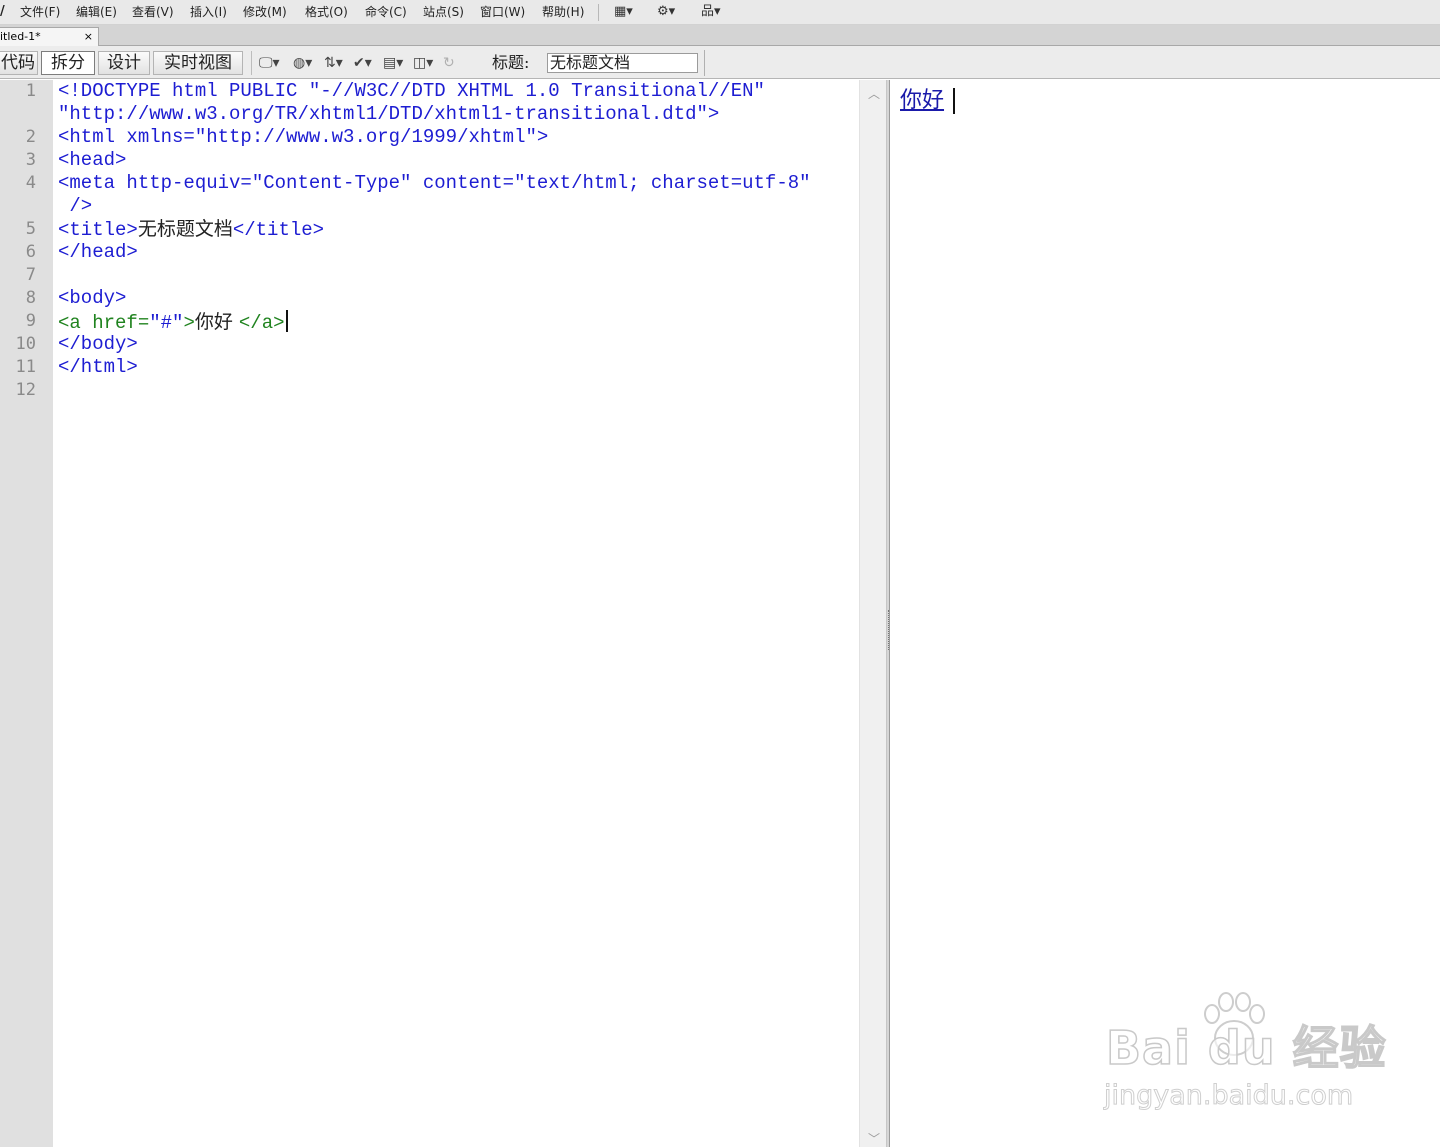  What do you see at coordinates (30, 229) in the screenshot?
I see `line-number: 5` at bounding box center [30, 229].